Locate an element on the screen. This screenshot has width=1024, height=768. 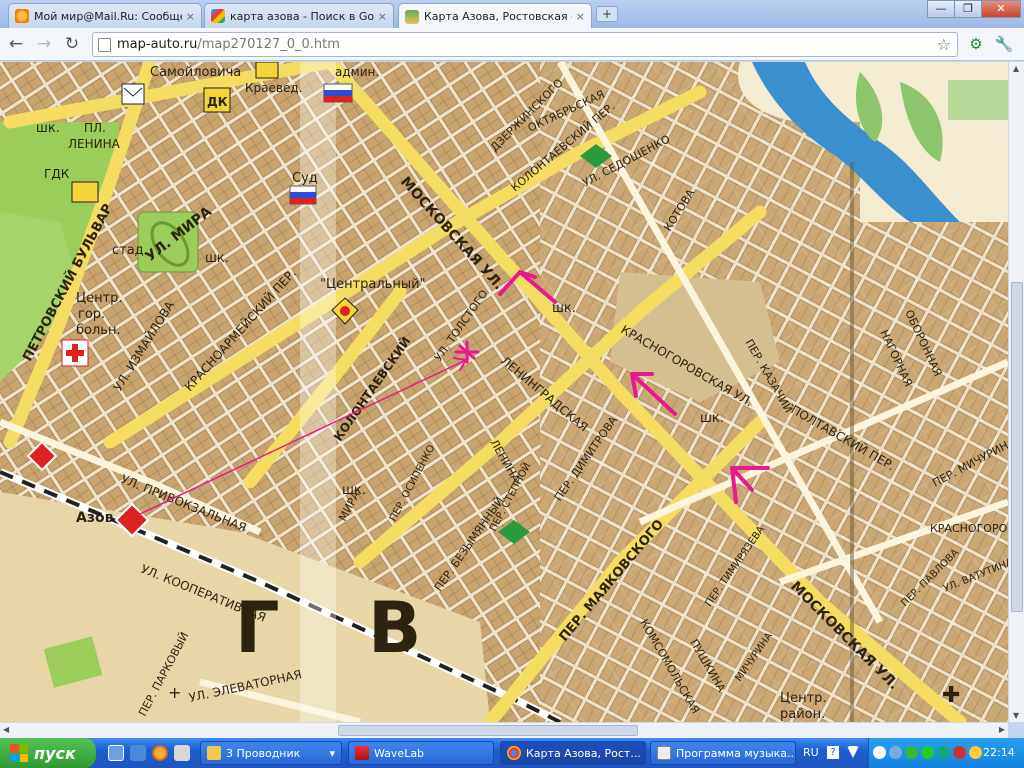
post-office-icon is located at coordinates (133, 94).